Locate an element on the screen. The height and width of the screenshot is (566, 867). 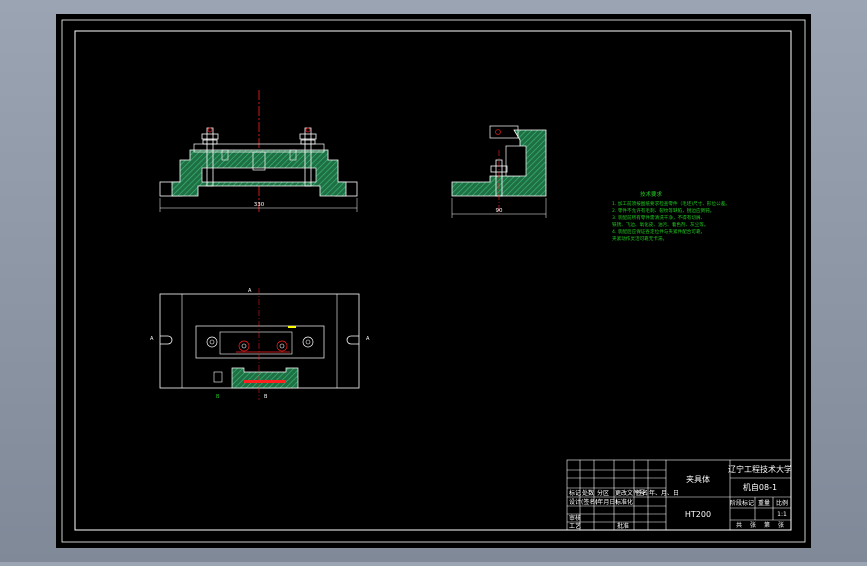
sheet-label-4: 张 is located at coordinates (781, 525).